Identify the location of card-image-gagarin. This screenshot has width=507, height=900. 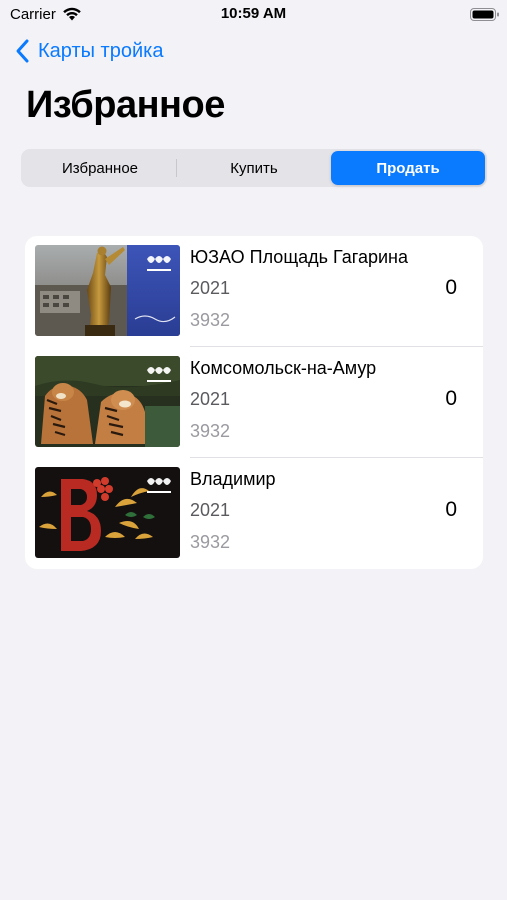
(107, 290).